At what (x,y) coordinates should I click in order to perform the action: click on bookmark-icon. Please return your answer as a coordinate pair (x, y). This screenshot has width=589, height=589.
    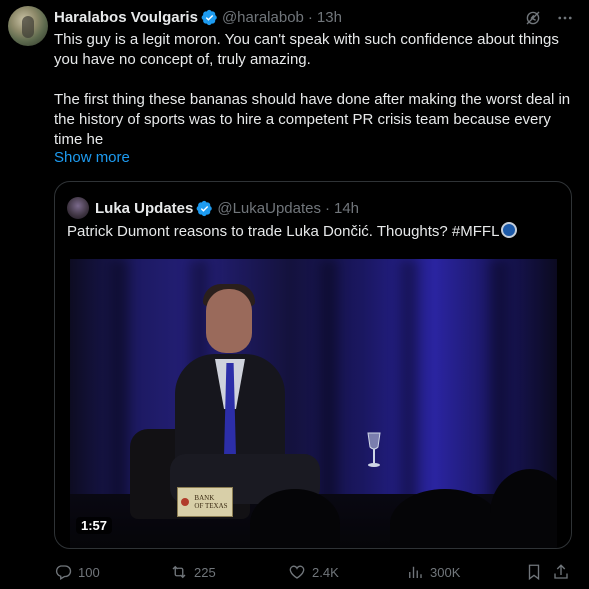
    Looking at the image, I should click on (534, 572).